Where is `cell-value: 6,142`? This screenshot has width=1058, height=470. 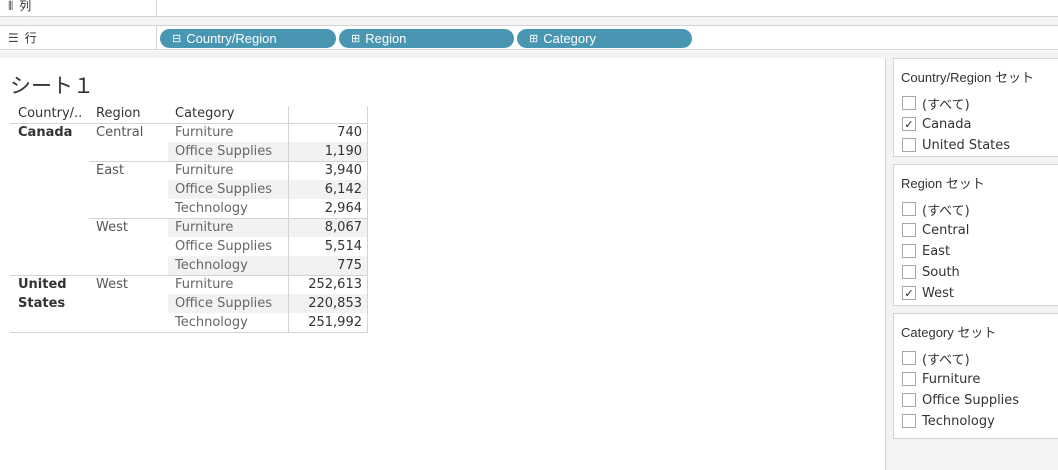 cell-value: 6,142 is located at coordinates (343, 189).